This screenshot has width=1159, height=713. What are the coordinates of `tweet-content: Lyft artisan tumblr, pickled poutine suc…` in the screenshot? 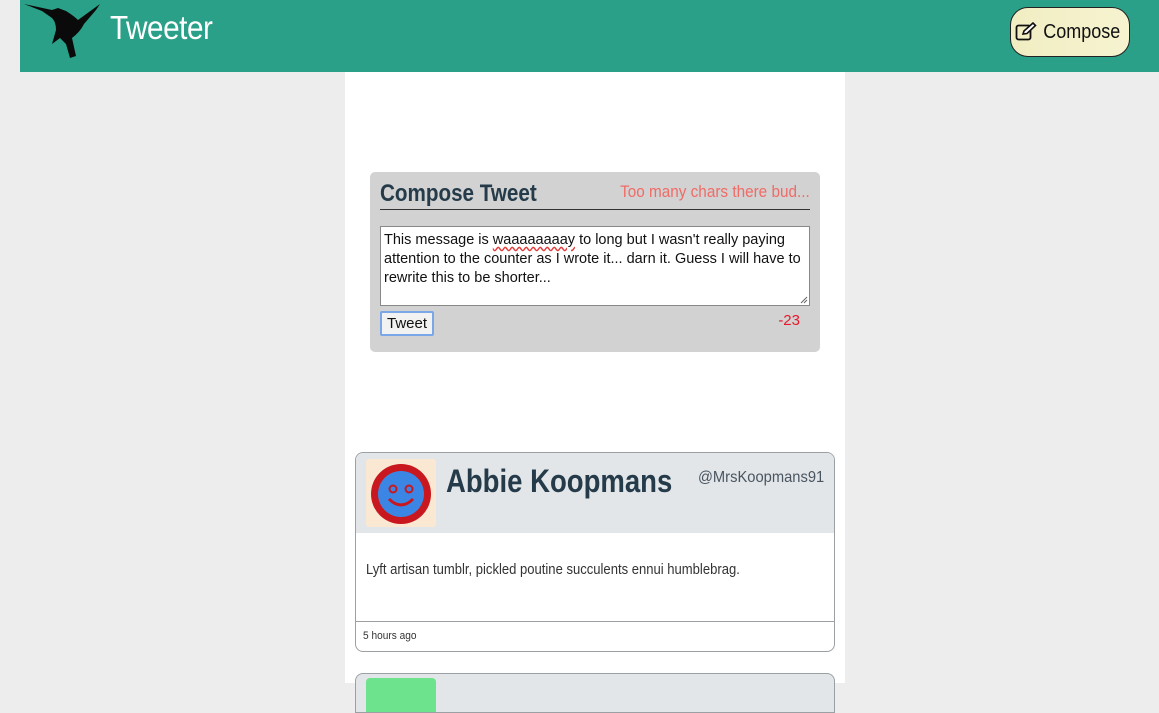 It's located at (553, 570).